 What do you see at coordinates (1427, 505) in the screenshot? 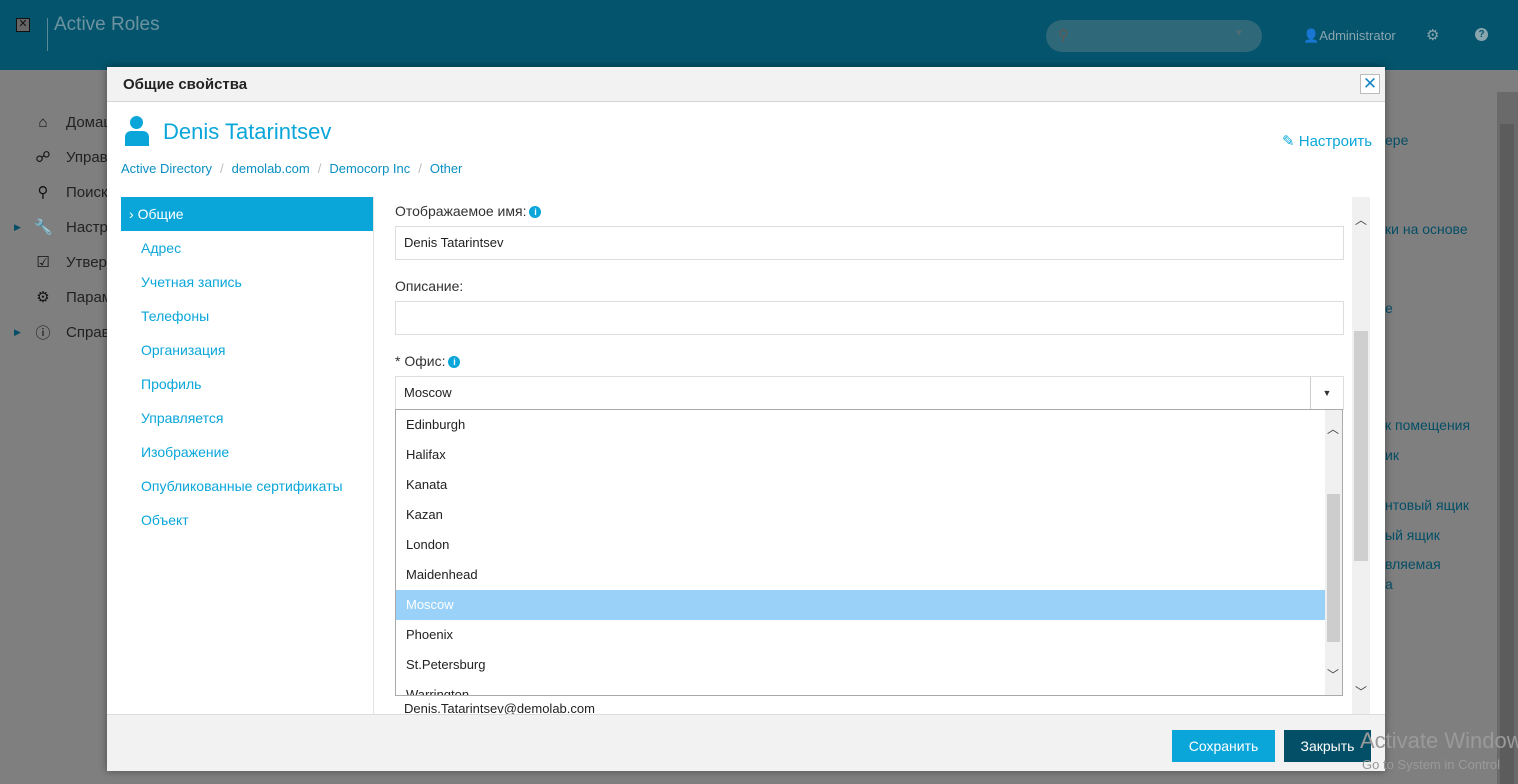
I see `bg-text: нтовый ящик` at bounding box center [1427, 505].